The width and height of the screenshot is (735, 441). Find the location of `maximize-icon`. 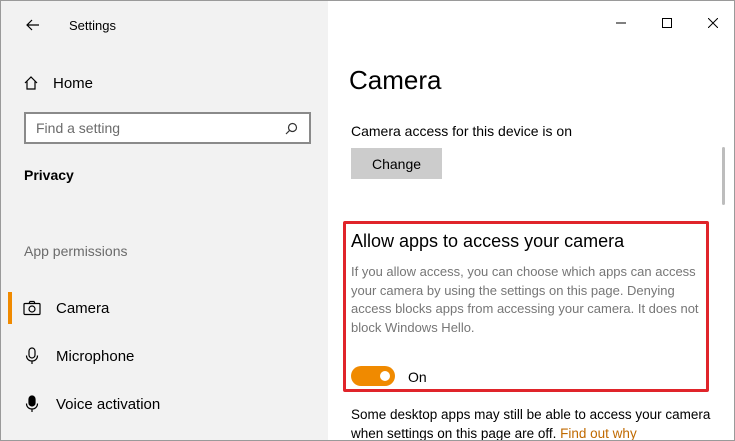

maximize-icon is located at coordinates (667, 23).